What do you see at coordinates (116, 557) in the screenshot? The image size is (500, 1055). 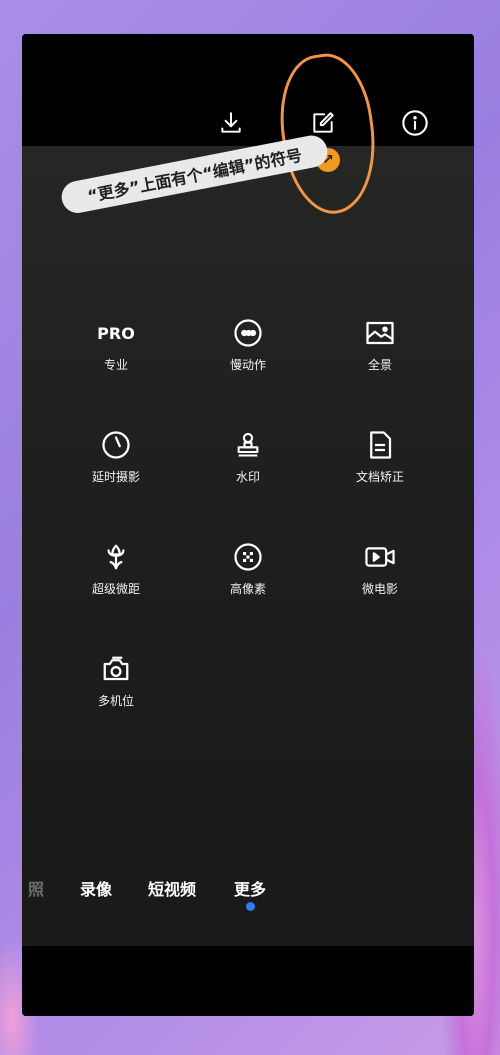 I see `macro-flower-icon` at bounding box center [116, 557].